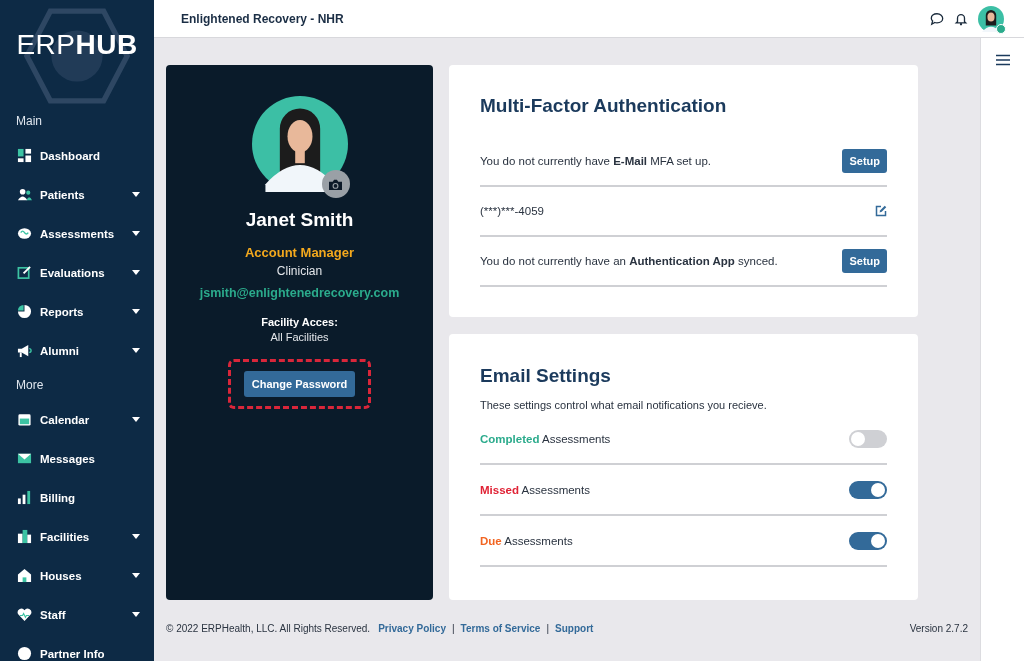  Describe the element at coordinates (30, 385) in the screenshot. I see `section-heading: More` at that location.